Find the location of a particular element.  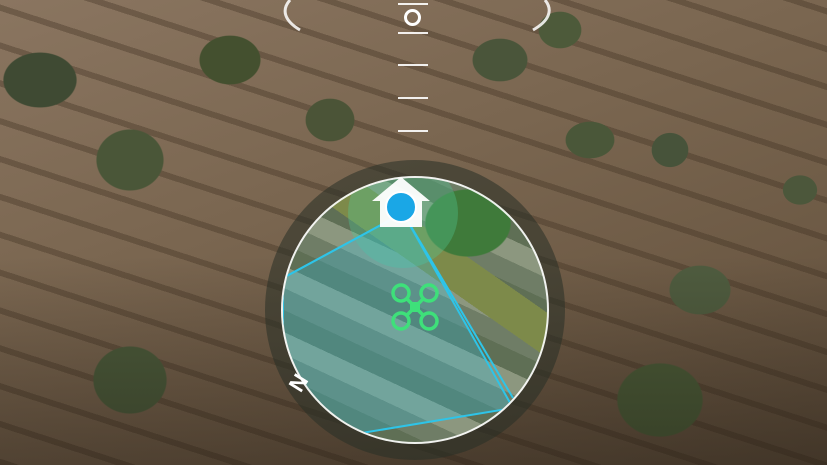

gimbal-pitch-ring-icon is located at coordinates (412, 17).